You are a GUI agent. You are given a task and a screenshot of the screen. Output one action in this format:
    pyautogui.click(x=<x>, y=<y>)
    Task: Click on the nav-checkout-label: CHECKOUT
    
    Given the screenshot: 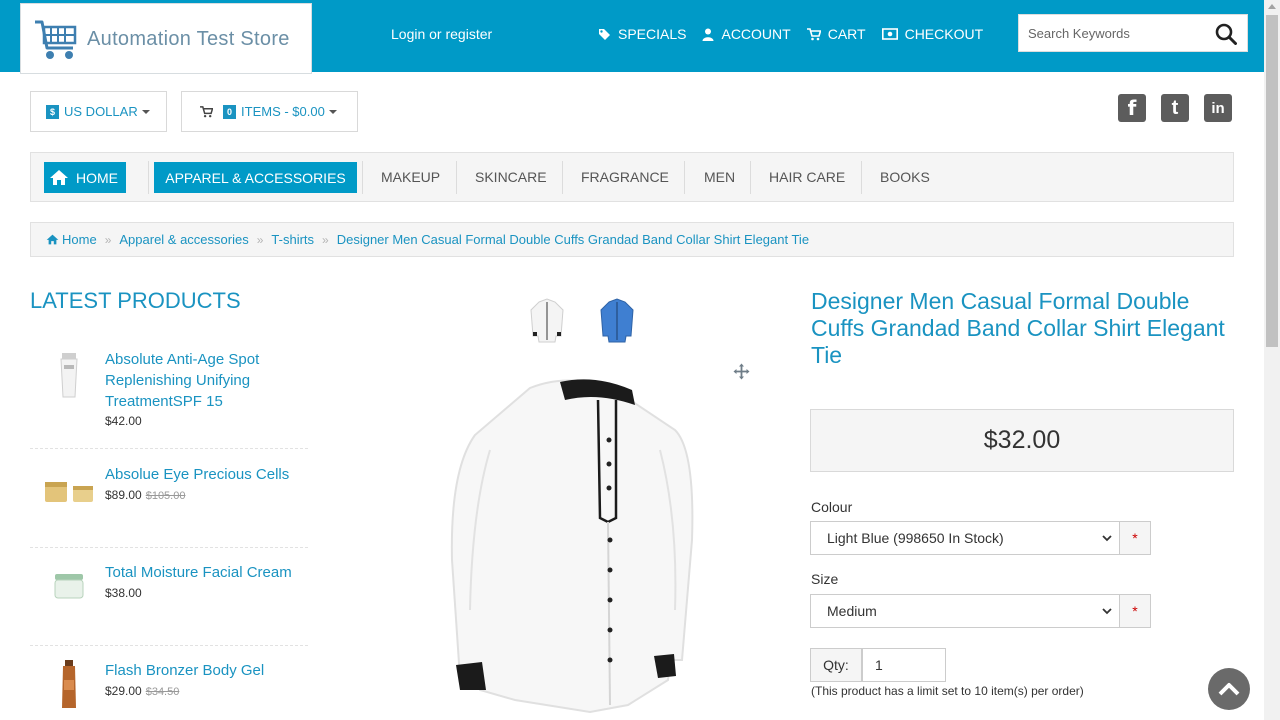 What is the action you would take?
    pyautogui.click(x=944, y=34)
    